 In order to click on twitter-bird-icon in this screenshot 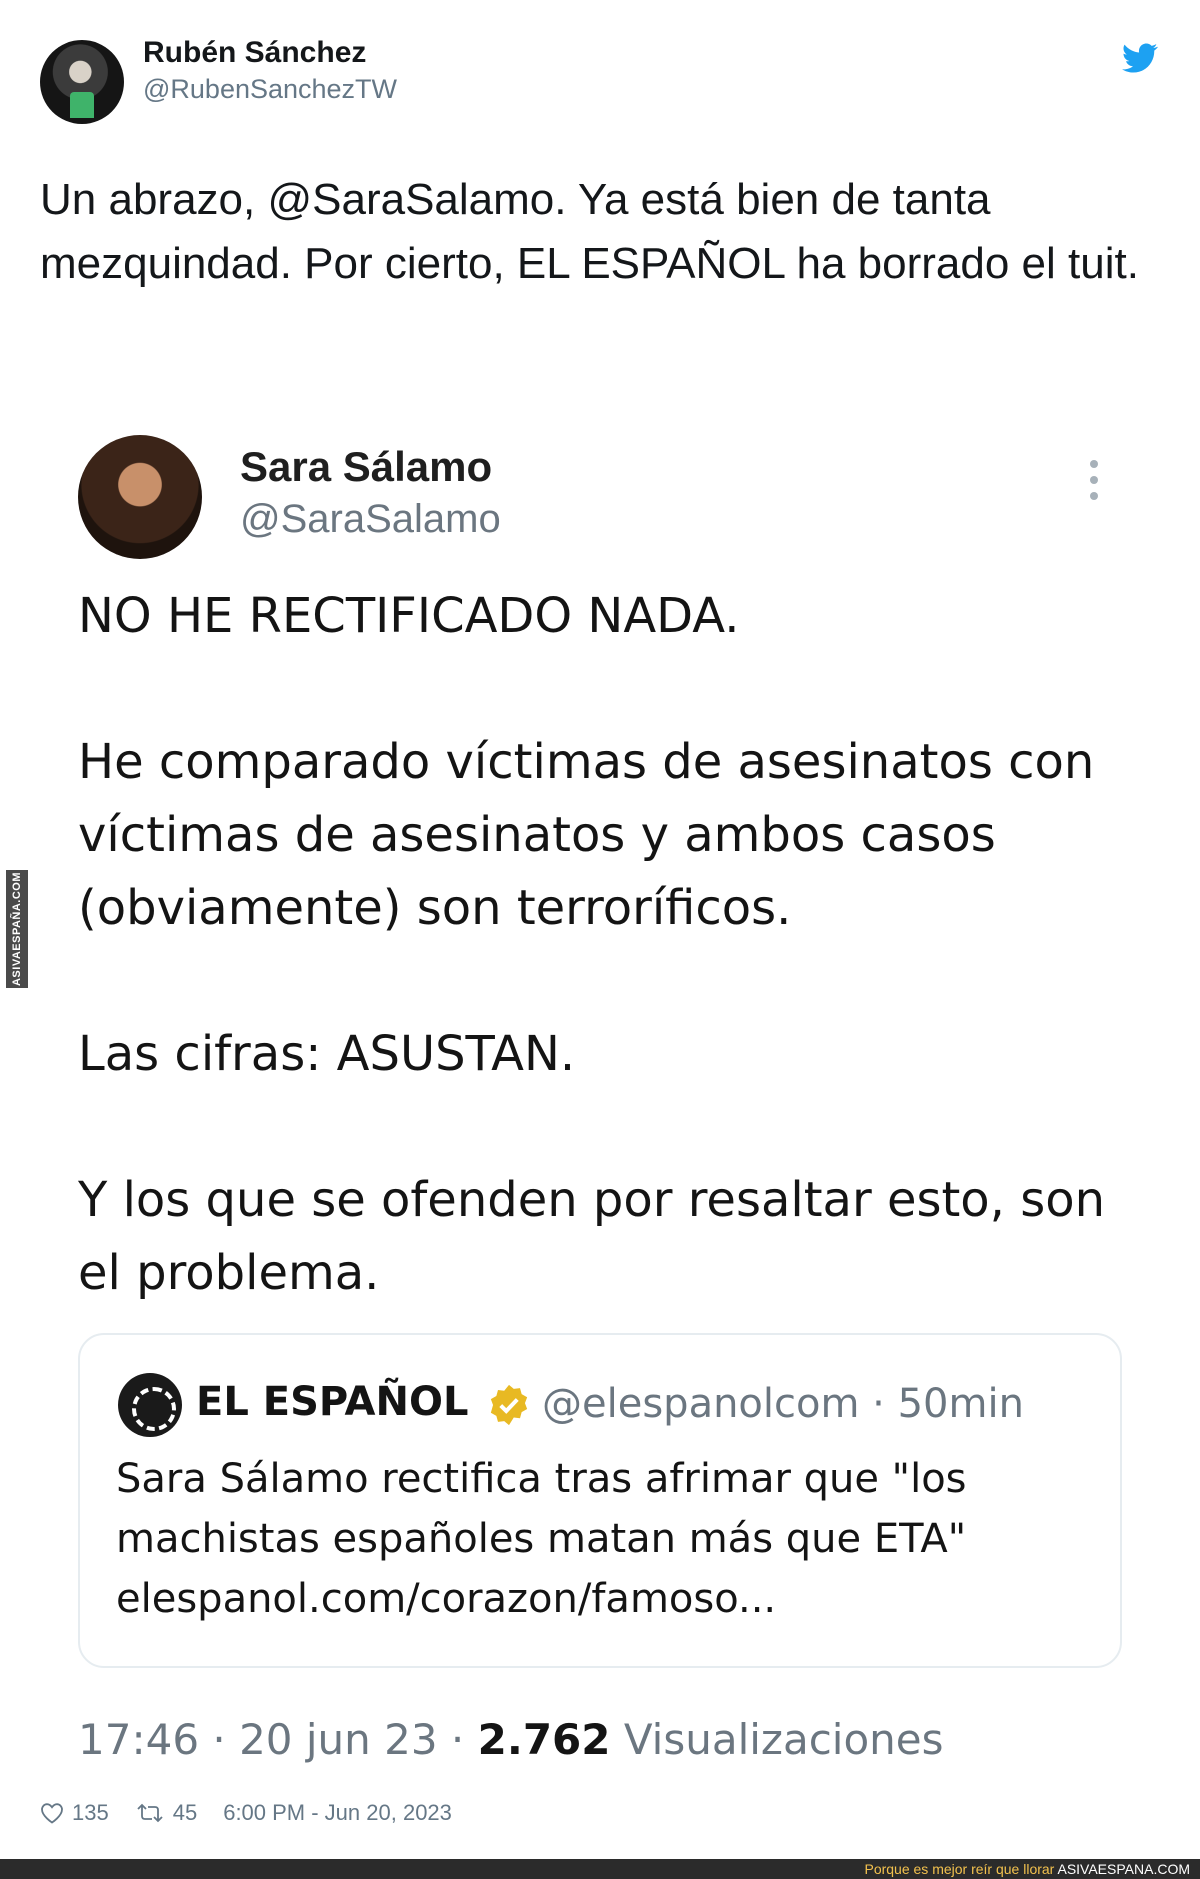, I will do `click(1140, 58)`.